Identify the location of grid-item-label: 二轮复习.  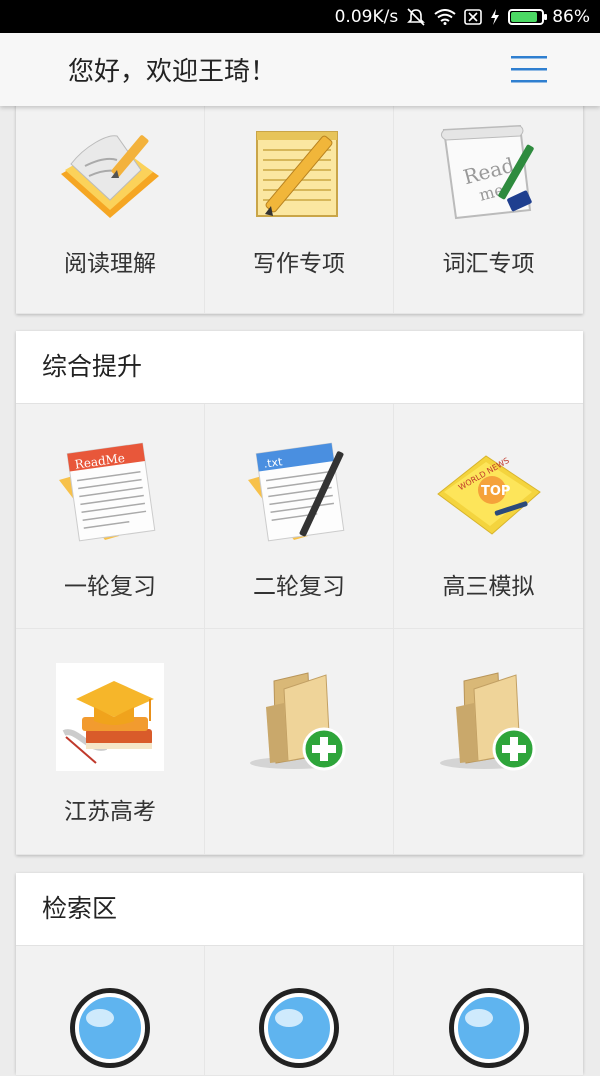
(299, 587).